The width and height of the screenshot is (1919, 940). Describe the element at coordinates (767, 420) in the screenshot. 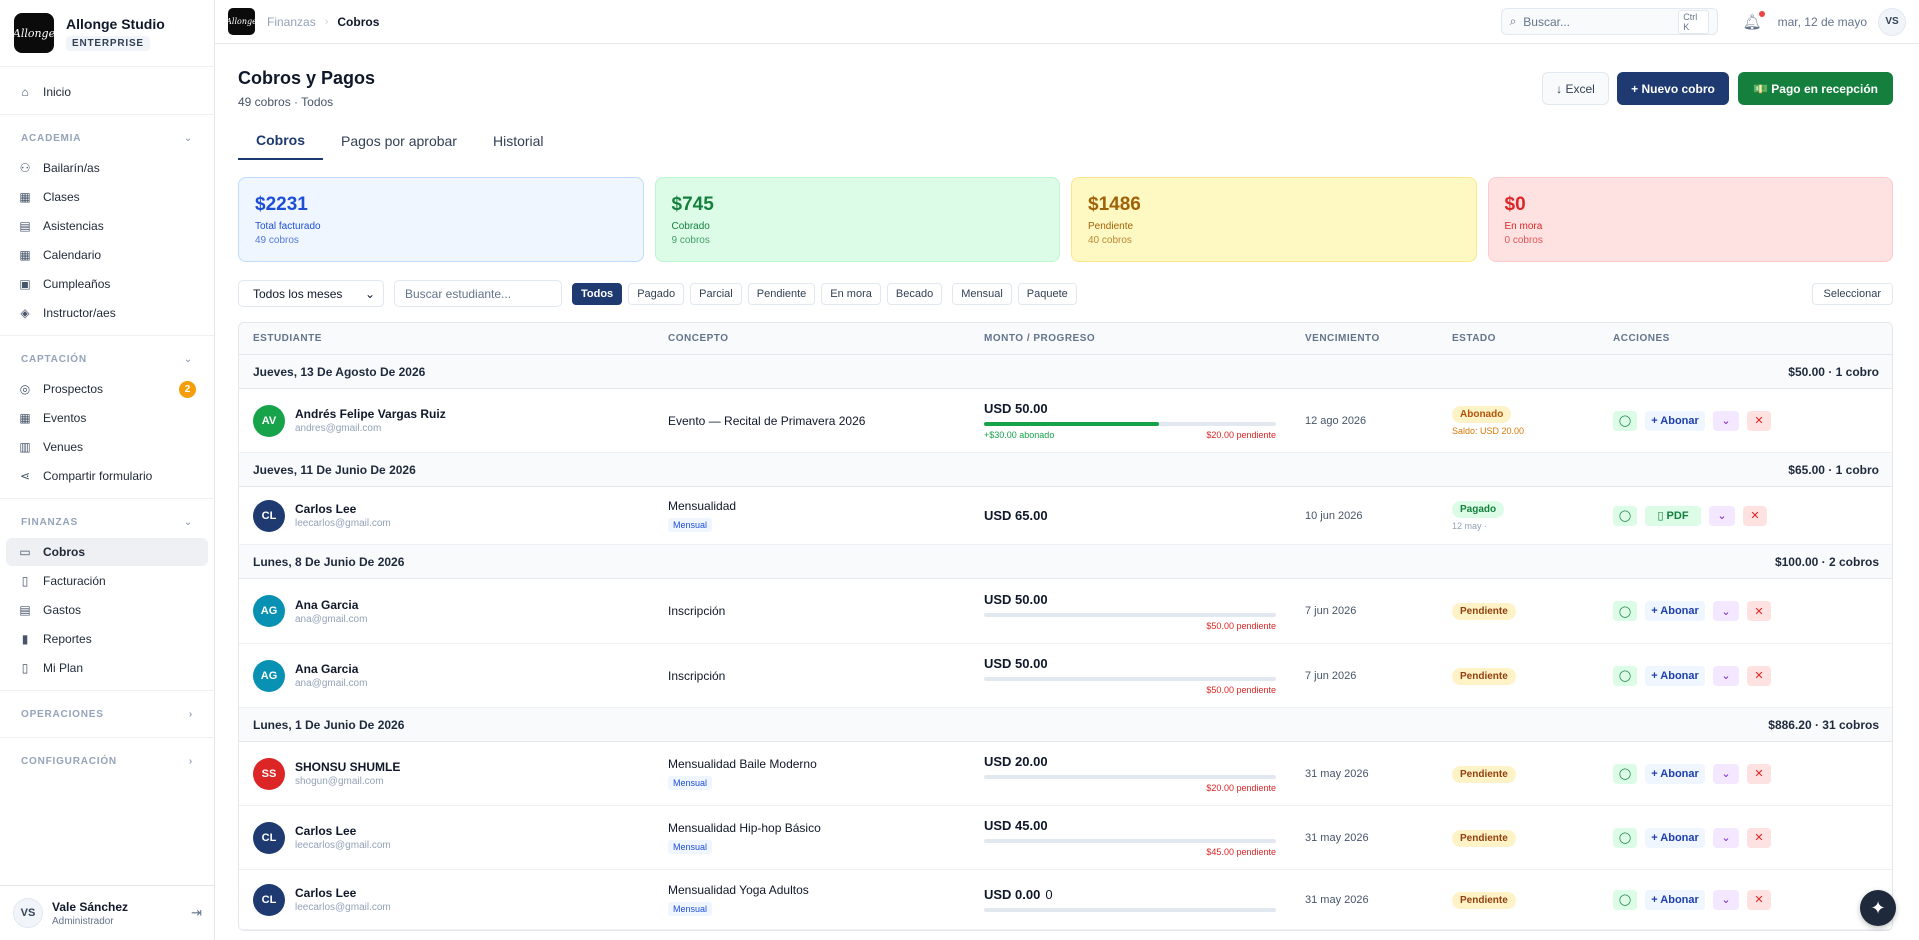

I see `concept: Evento — Recital de Primavera 2026` at that location.